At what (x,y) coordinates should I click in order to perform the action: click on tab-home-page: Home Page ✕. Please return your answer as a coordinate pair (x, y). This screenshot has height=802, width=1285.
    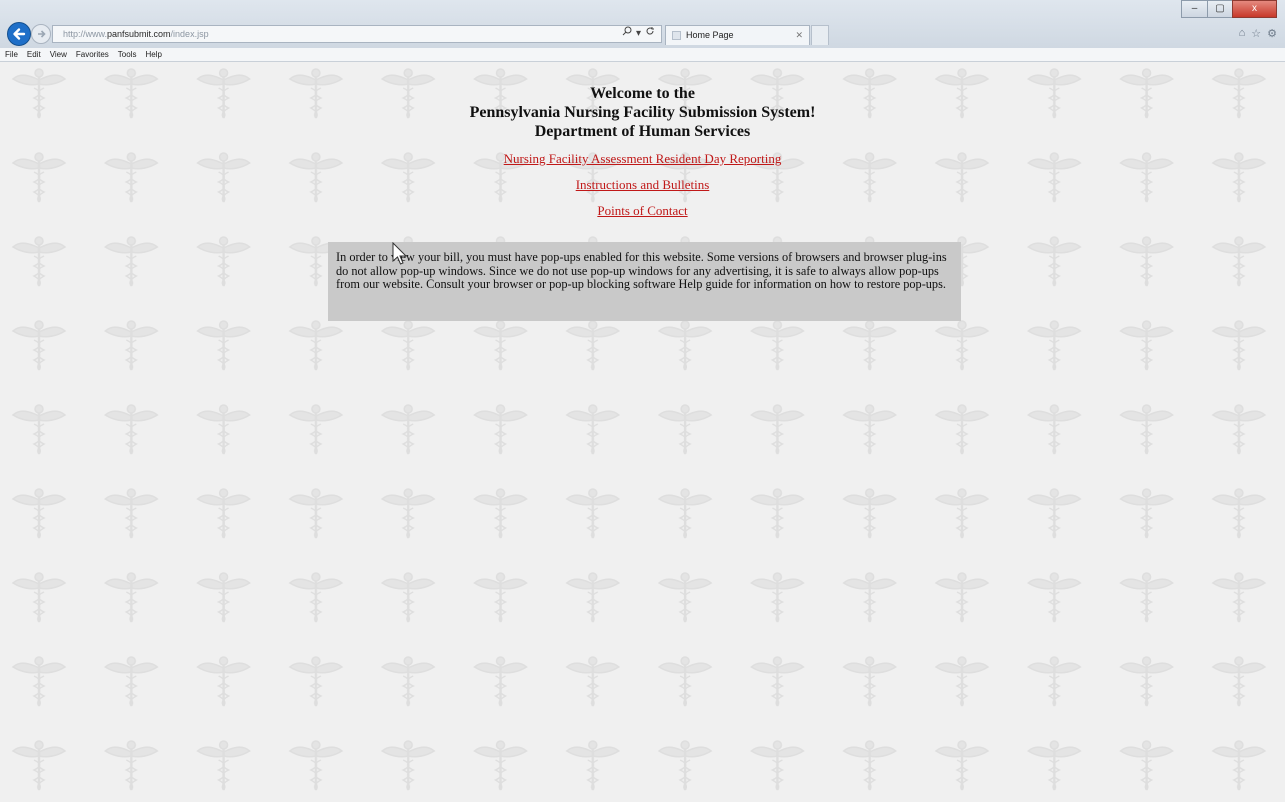
    Looking at the image, I should click on (737, 35).